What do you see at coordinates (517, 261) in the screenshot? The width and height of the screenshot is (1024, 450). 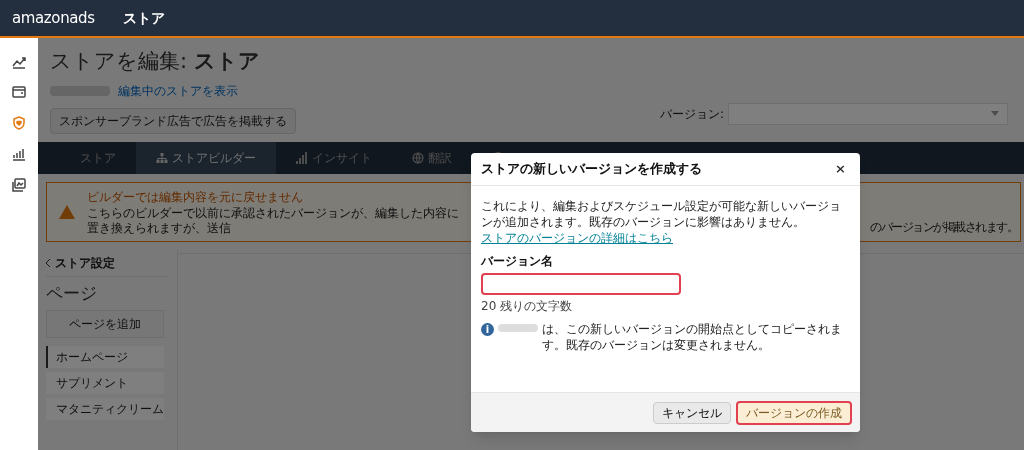 I see `field-label: バージョン名` at bounding box center [517, 261].